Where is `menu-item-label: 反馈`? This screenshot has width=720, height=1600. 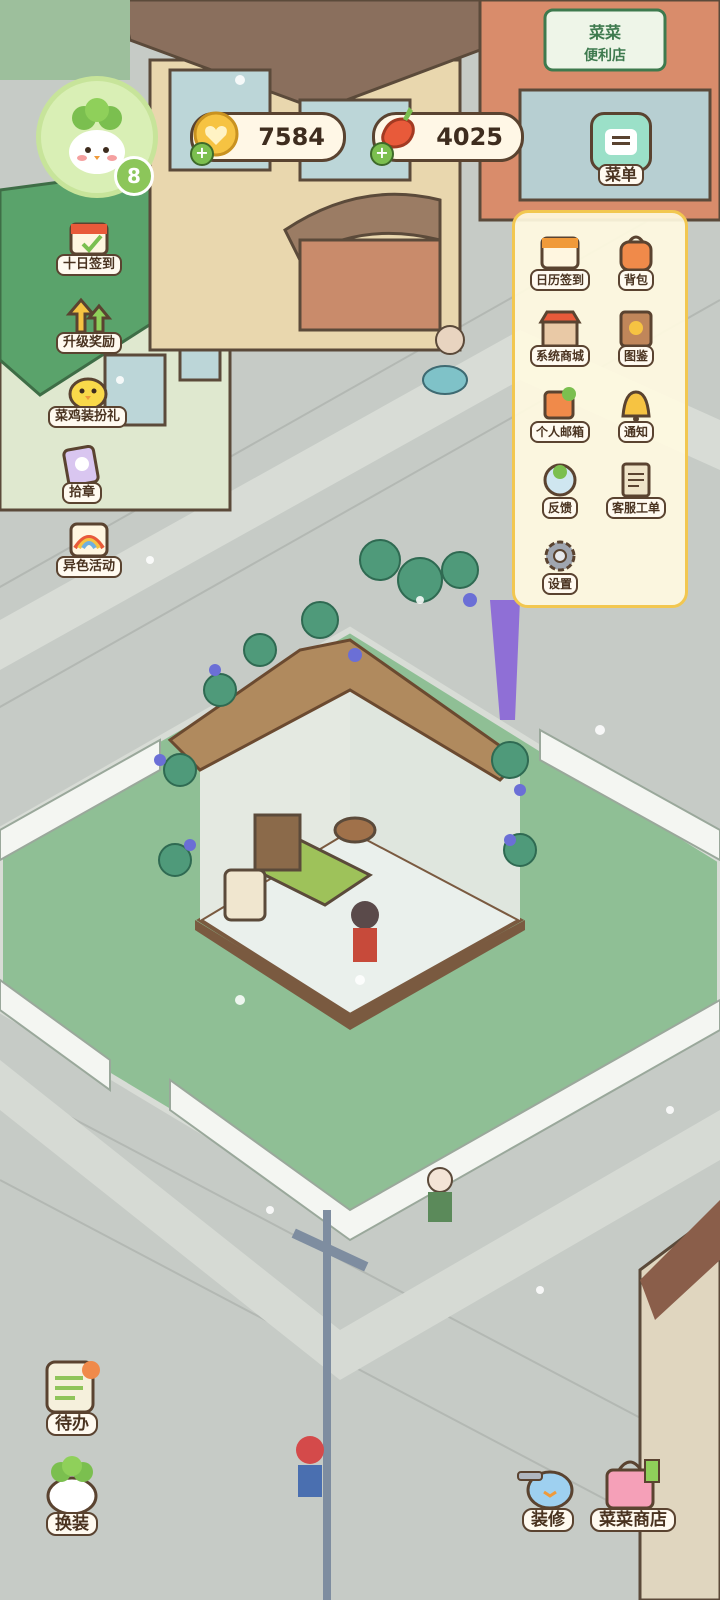
menu-item-label: 反馈 is located at coordinates (559, 508).